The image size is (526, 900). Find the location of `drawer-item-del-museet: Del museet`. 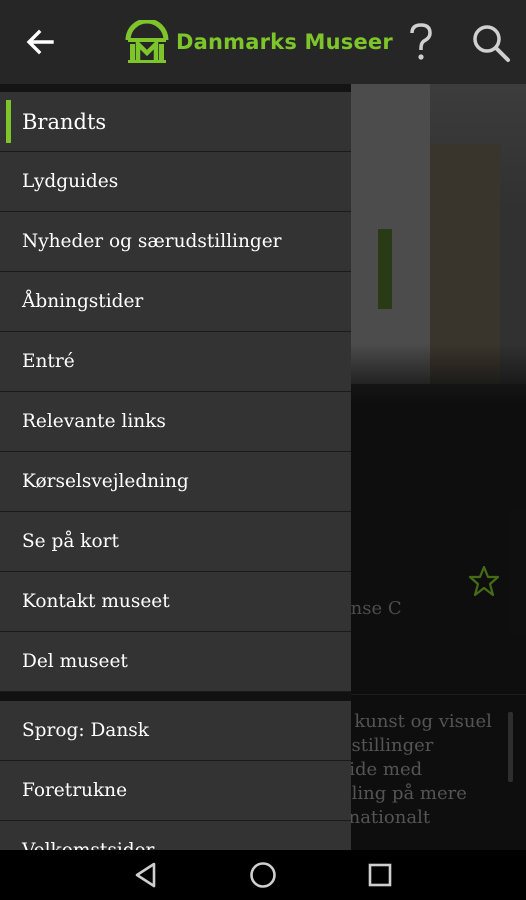

drawer-item-del-museet: Del museet is located at coordinates (175, 662).